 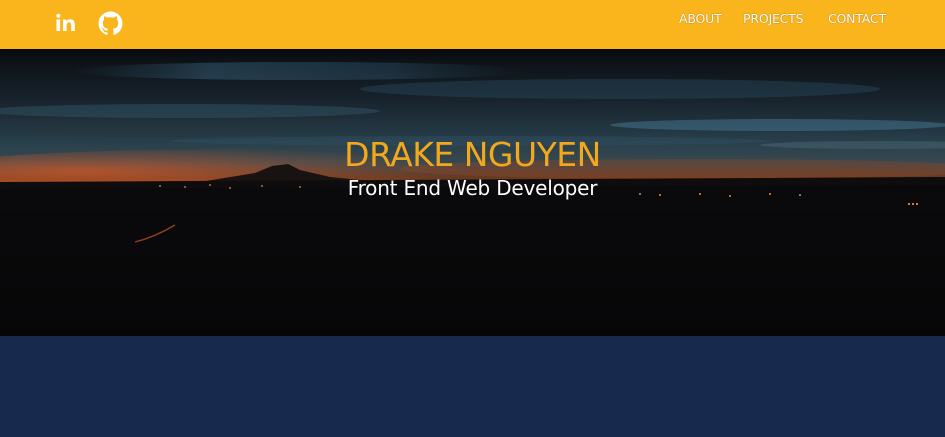 What do you see at coordinates (857, 18) in the screenshot?
I see `nav-contact-link: CONTACT` at bounding box center [857, 18].